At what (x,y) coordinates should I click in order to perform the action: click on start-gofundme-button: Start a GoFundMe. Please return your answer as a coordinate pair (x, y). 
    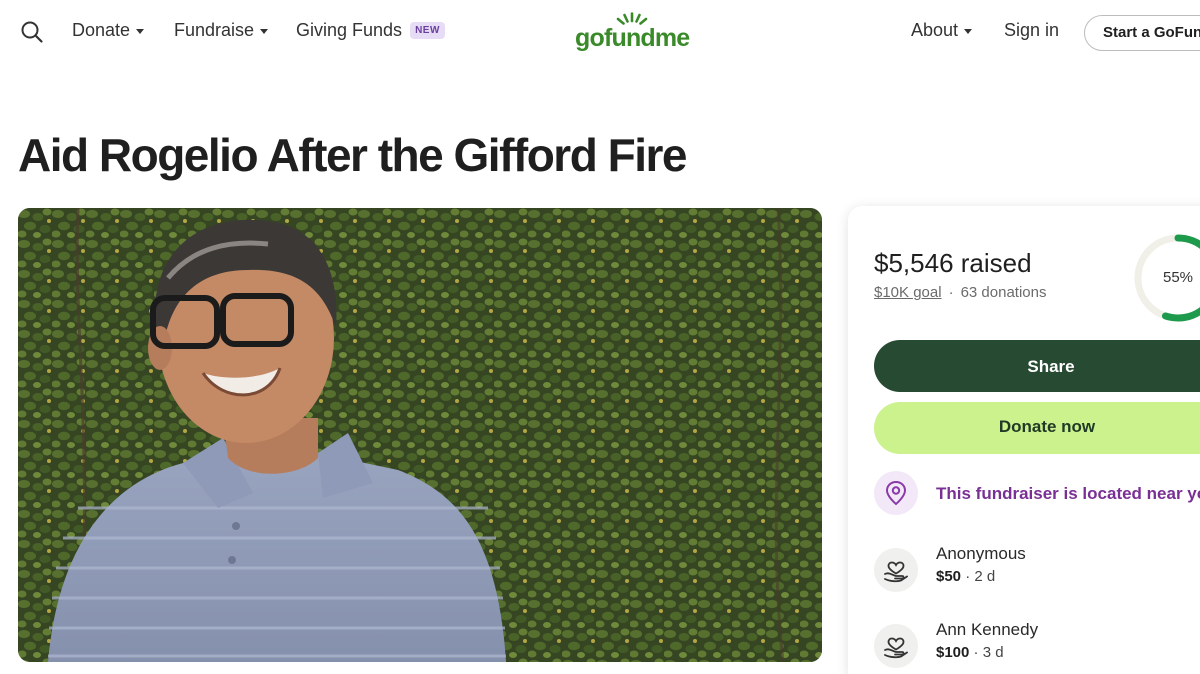
    Looking at the image, I should click on (1142, 33).